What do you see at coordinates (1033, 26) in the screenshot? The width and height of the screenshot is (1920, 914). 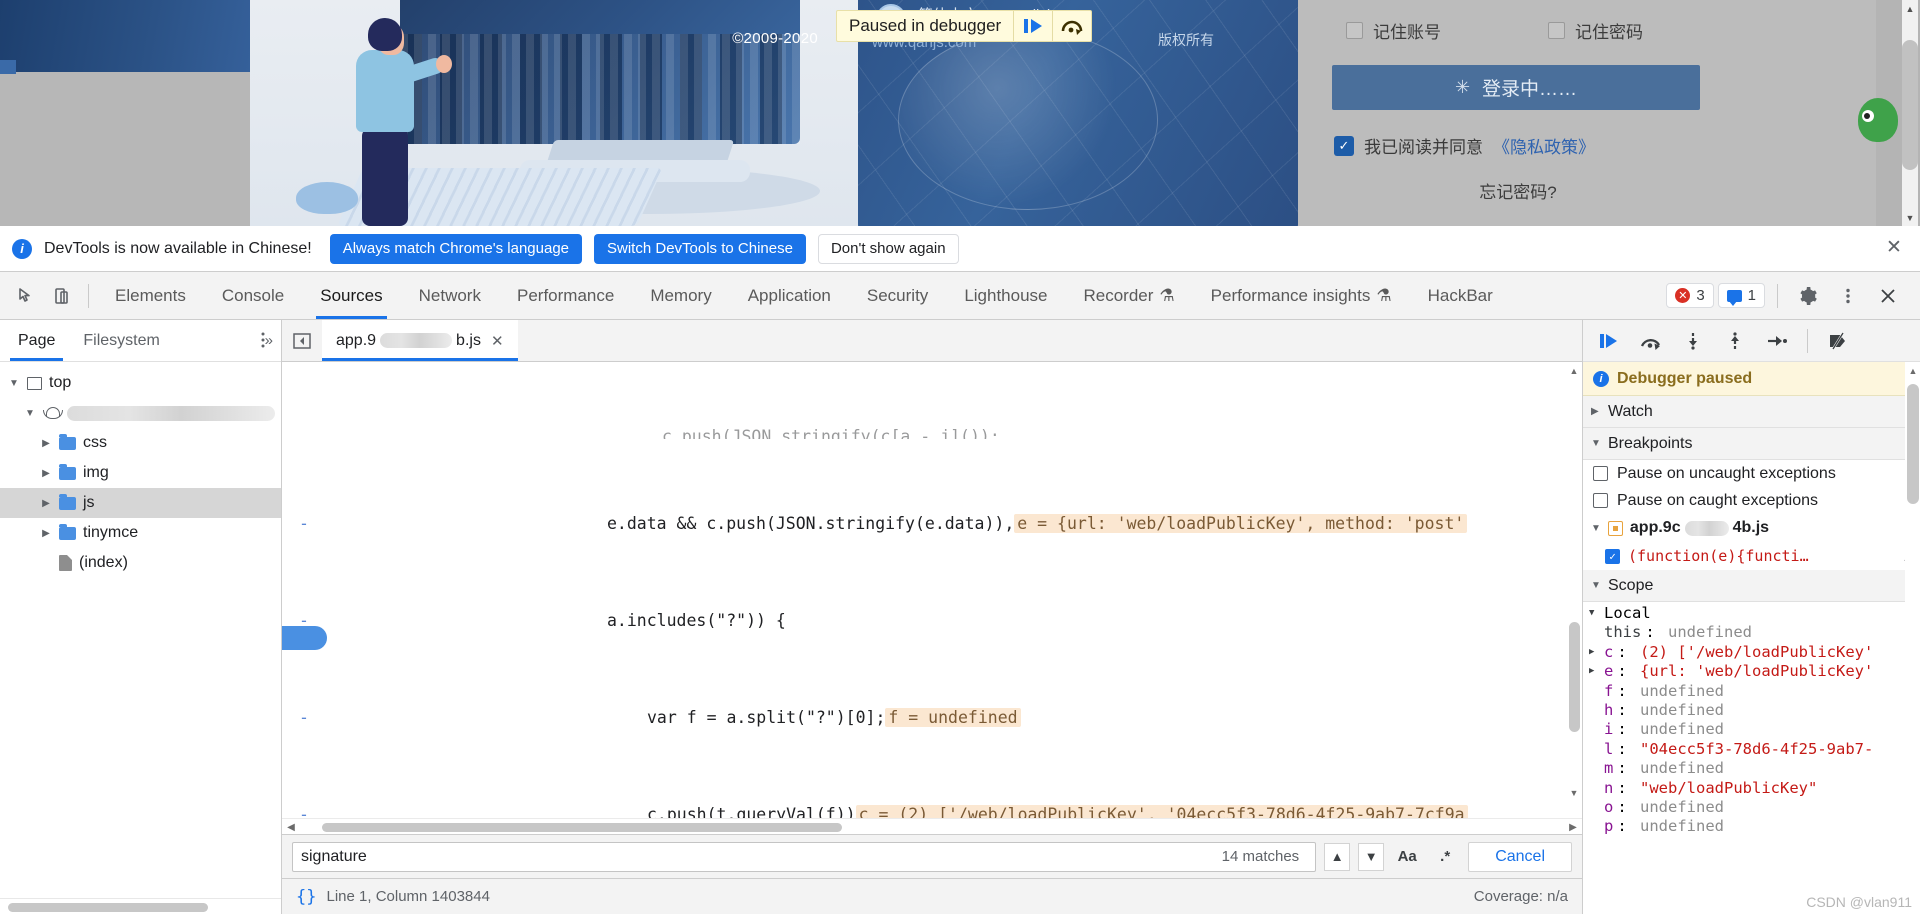 I see `overlay-resume-icon` at bounding box center [1033, 26].